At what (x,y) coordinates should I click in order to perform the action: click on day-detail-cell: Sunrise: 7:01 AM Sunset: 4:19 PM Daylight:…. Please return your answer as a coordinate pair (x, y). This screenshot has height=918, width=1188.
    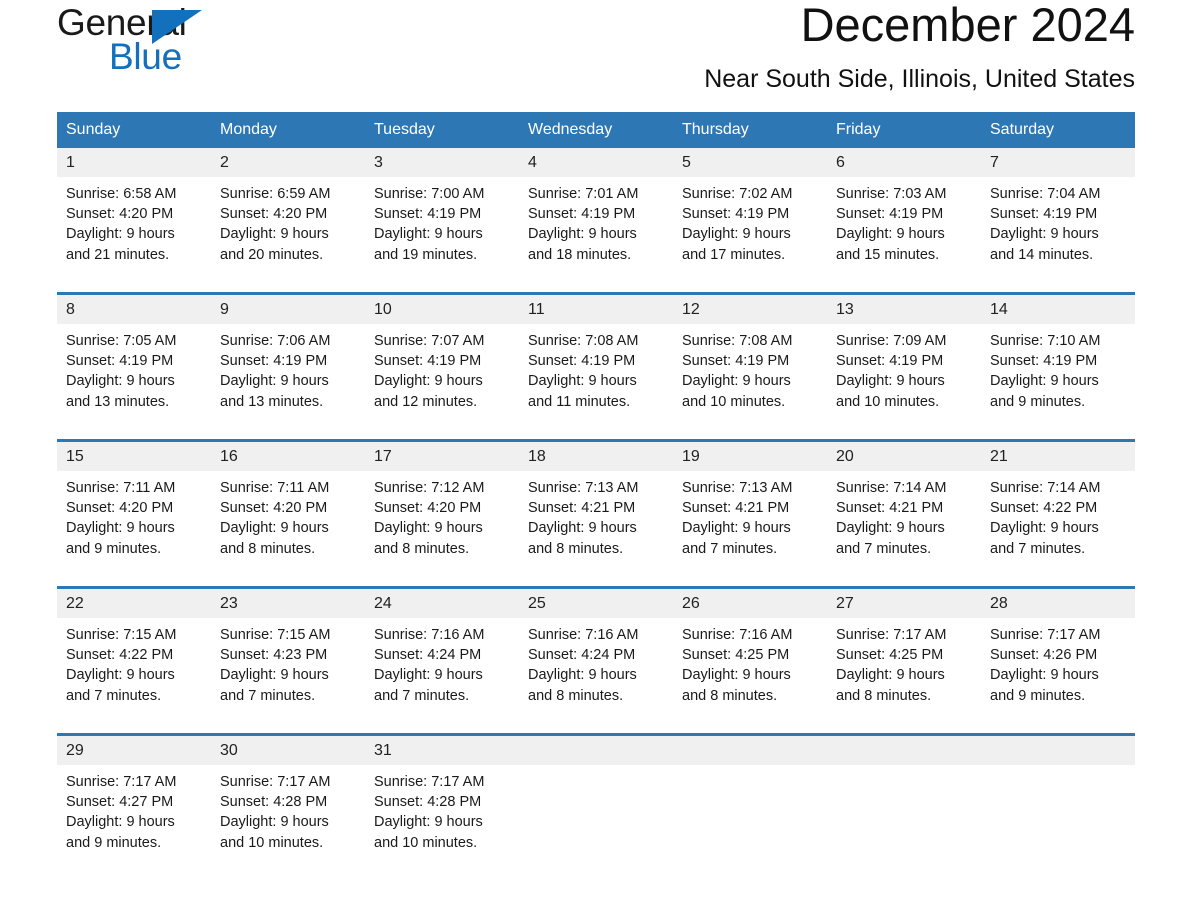
    Looking at the image, I should click on (596, 235).